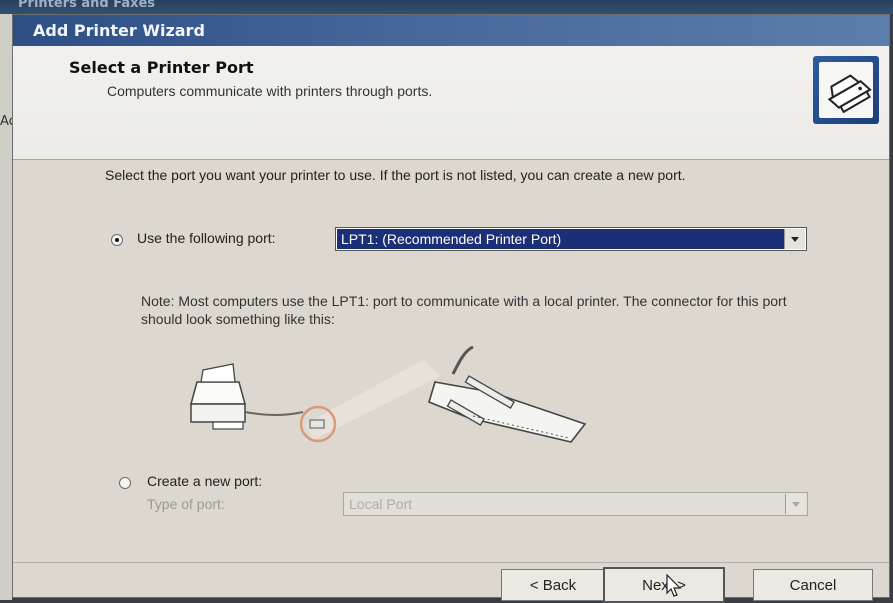  I want to click on cancel-button: Cancel, so click(813, 585).